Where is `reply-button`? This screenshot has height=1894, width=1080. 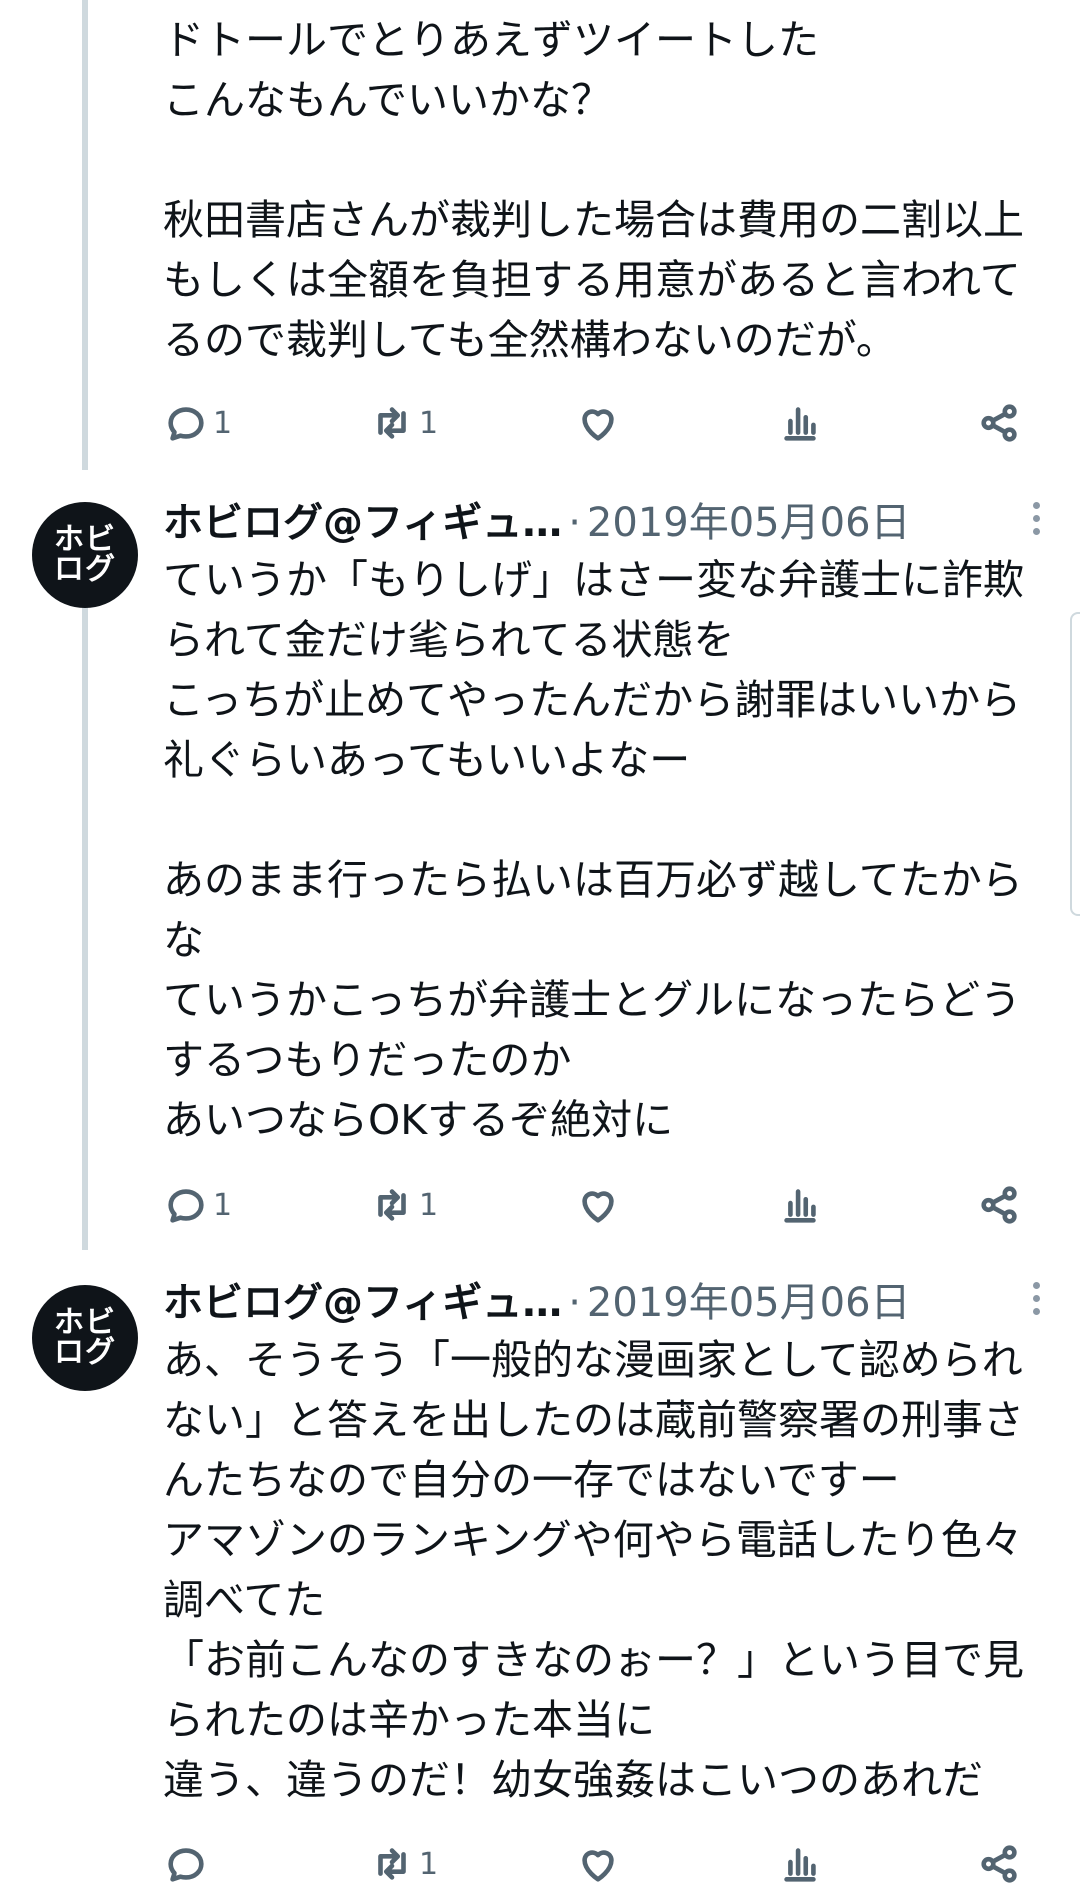
reply-button is located at coordinates (188, 1864).